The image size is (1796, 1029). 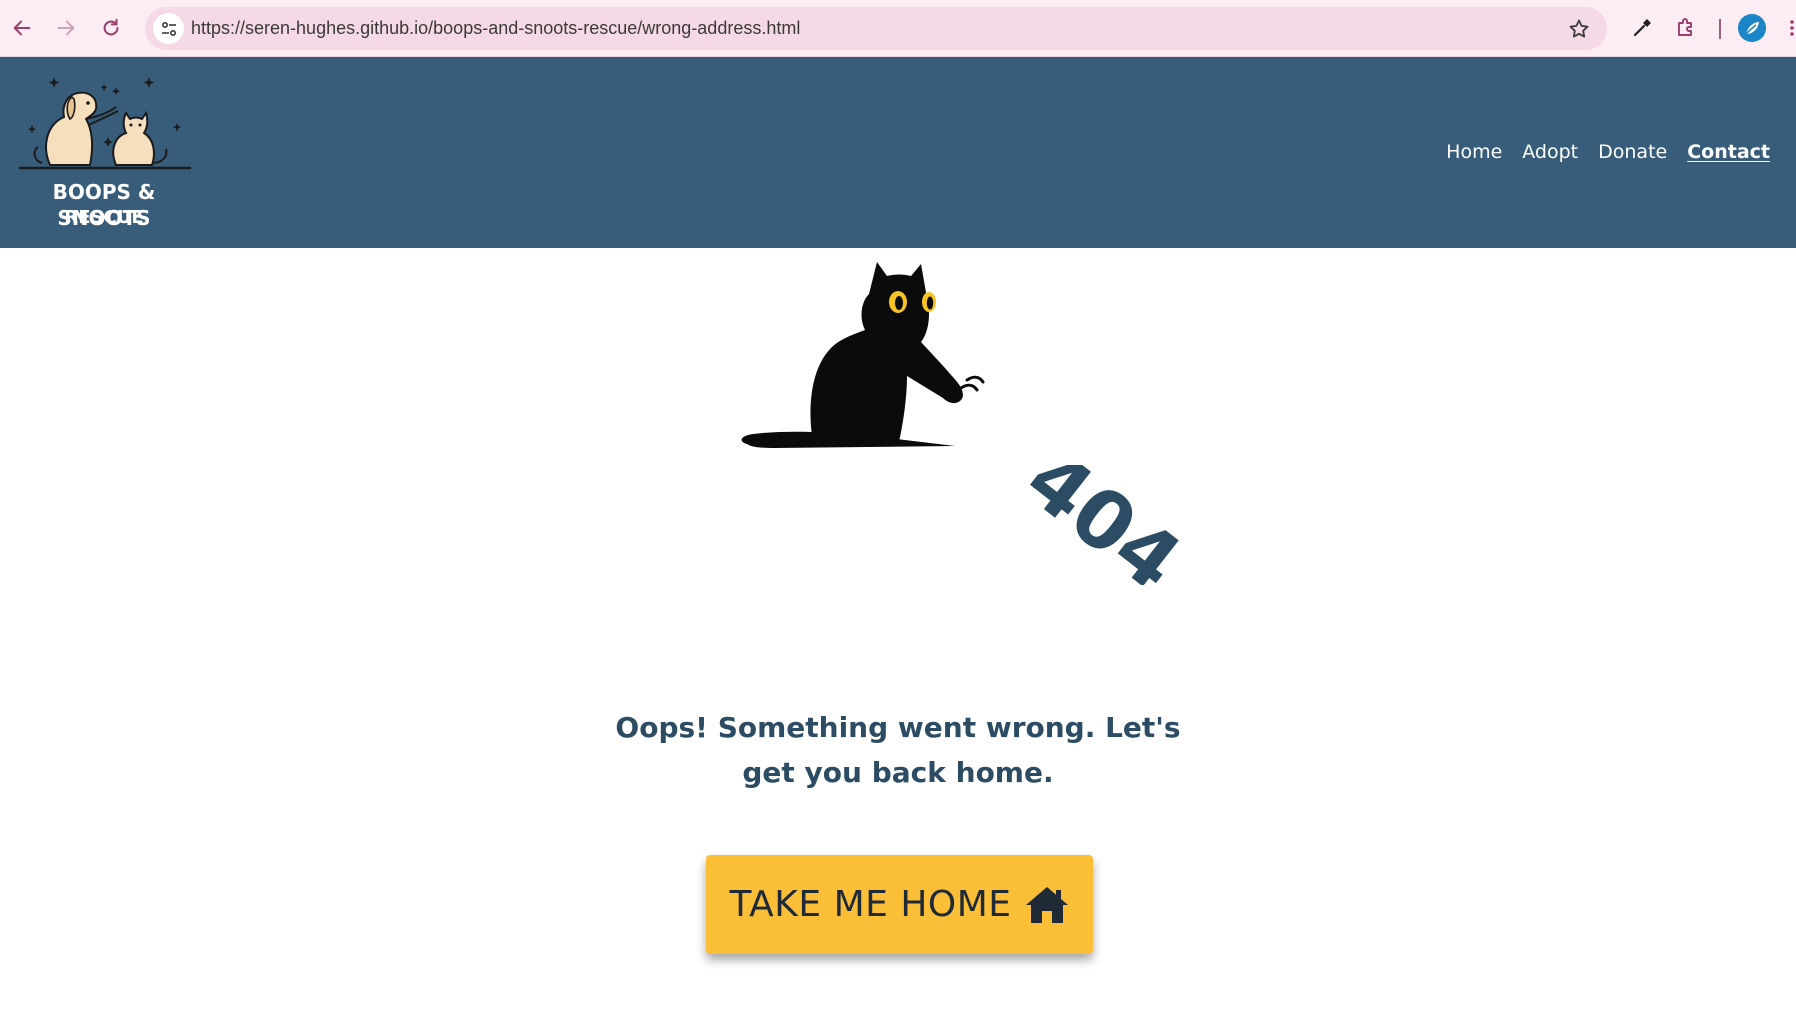 I want to click on forward-button, so click(x=66, y=28).